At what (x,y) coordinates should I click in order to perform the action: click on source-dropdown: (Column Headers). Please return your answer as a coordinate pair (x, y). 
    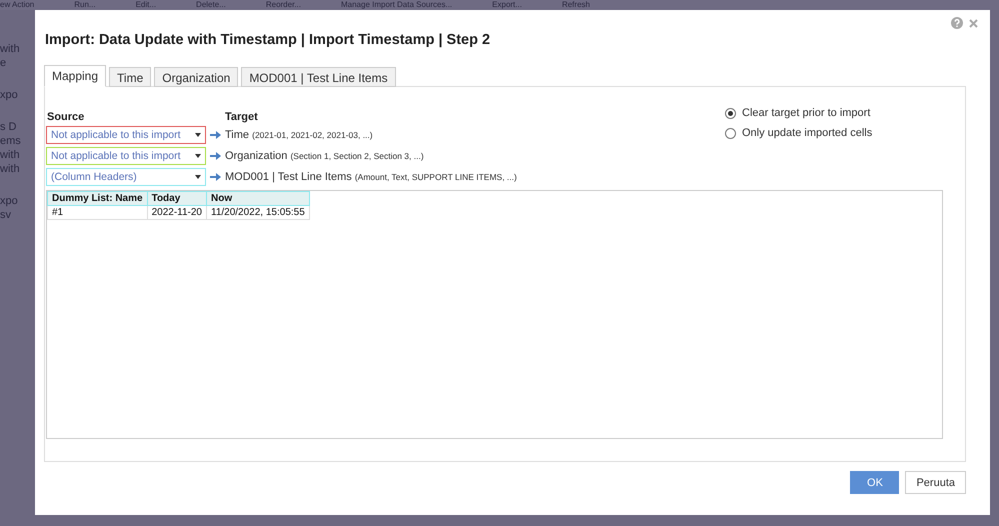
    Looking at the image, I should click on (126, 177).